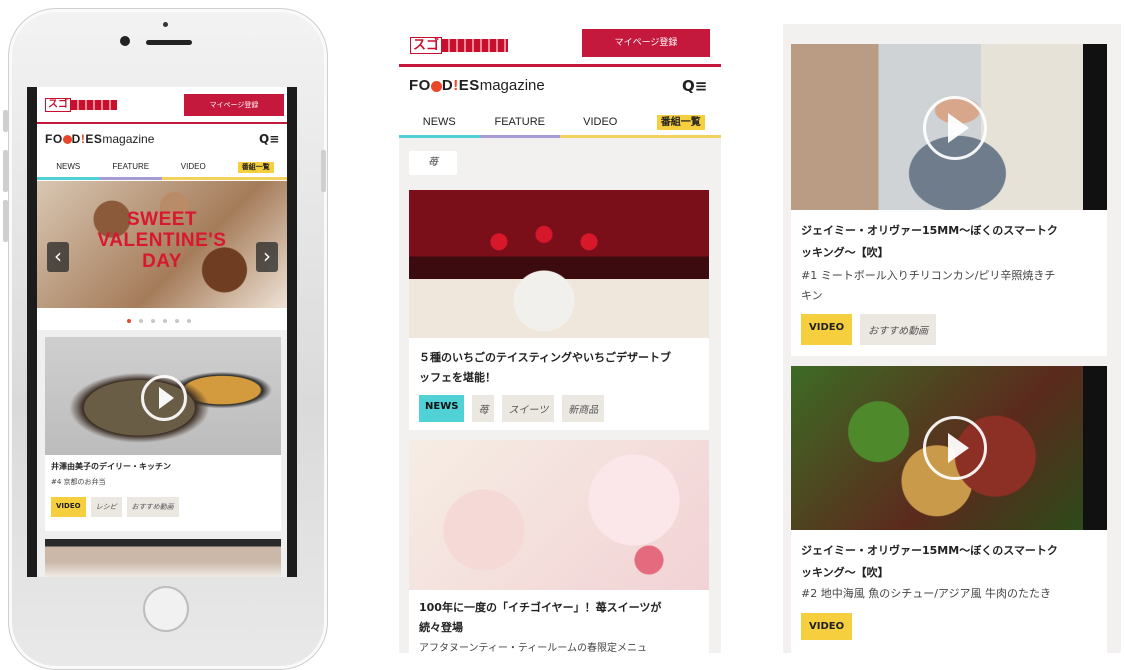  What do you see at coordinates (928, 286) in the screenshot?
I see `video-description: #1 ミートボール入りチリコンカン/ピリ辛照焼きチ キン` at bounding box center [928, 286].